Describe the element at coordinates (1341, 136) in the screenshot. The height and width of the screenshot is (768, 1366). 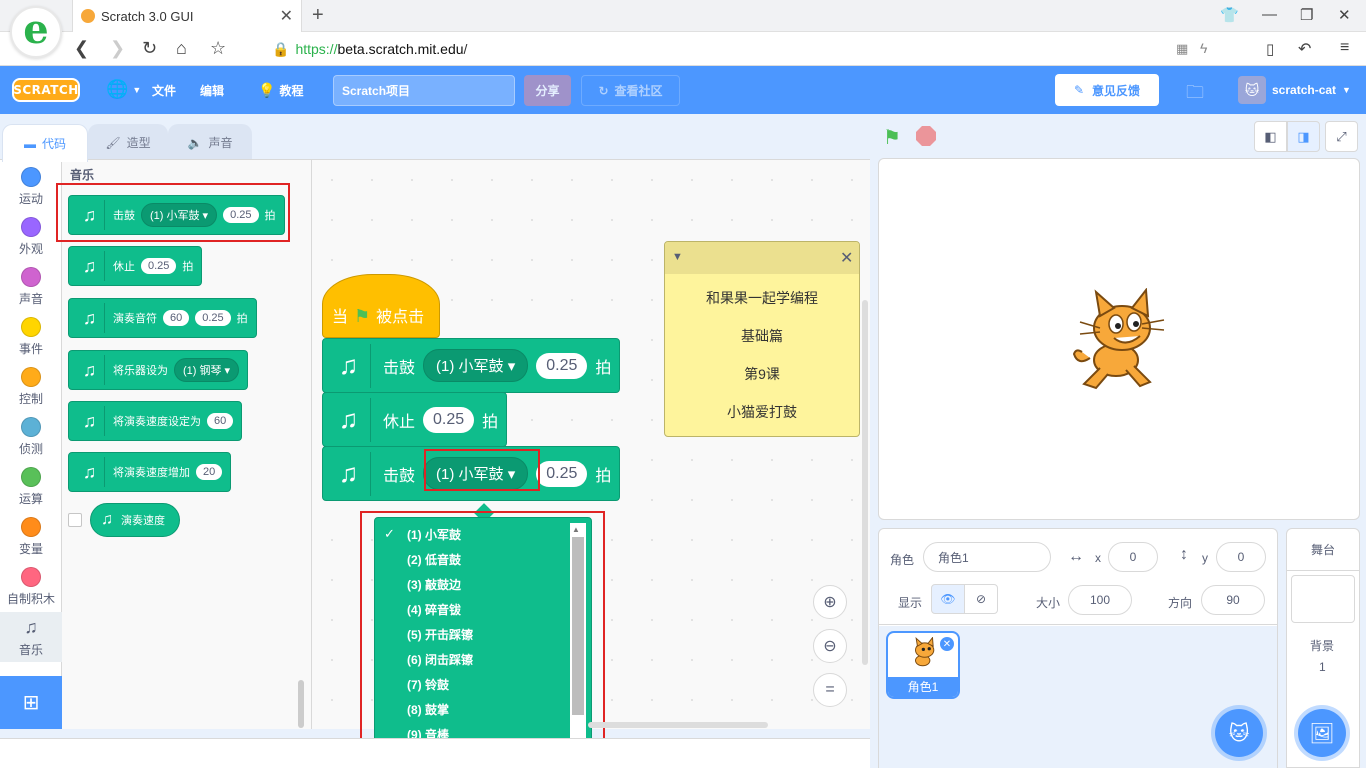
I see `fullscreen-button: ⤢` at that location.